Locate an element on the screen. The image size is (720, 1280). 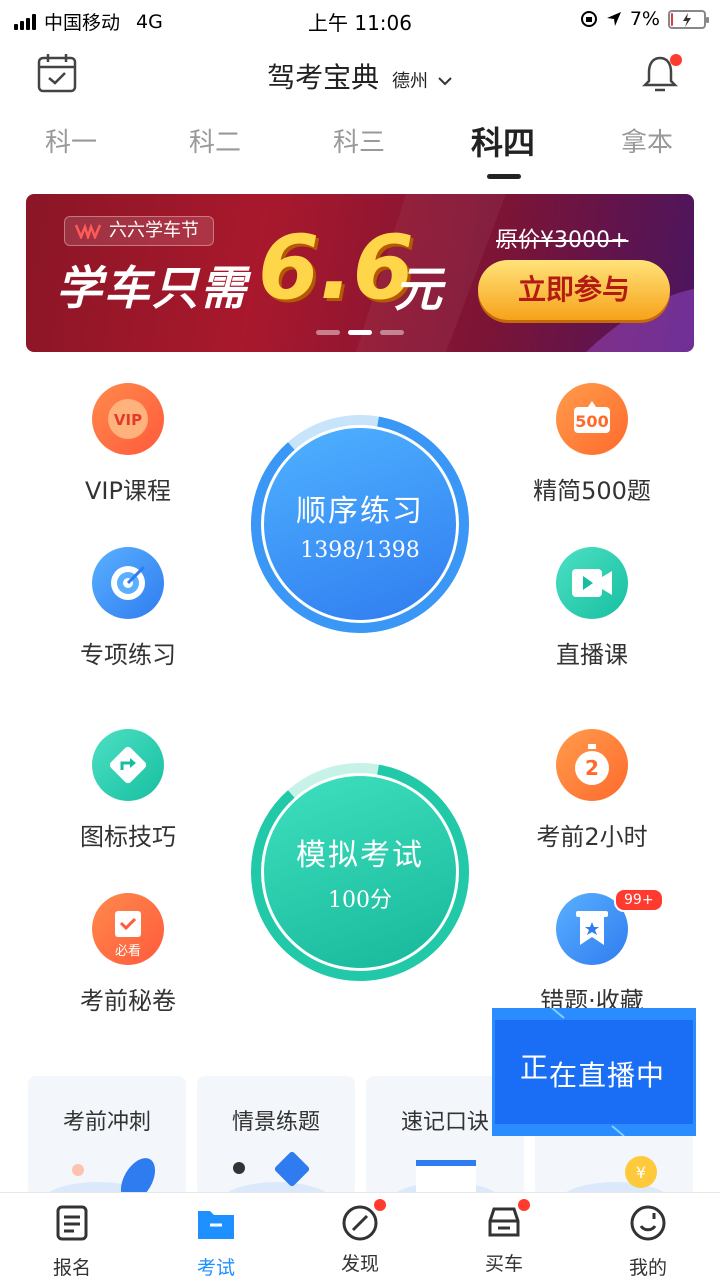
vip-course-label: VIP课程 is located at coordinates (128, 491).